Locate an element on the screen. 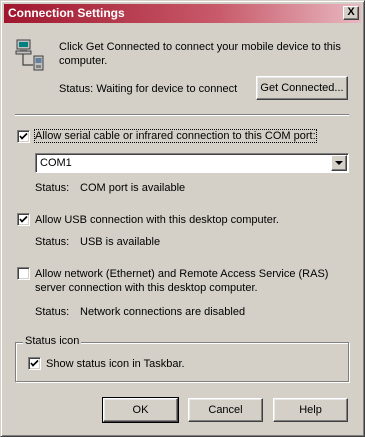  status-value: Waiting for device to connect is located at coordinates (167, 89).